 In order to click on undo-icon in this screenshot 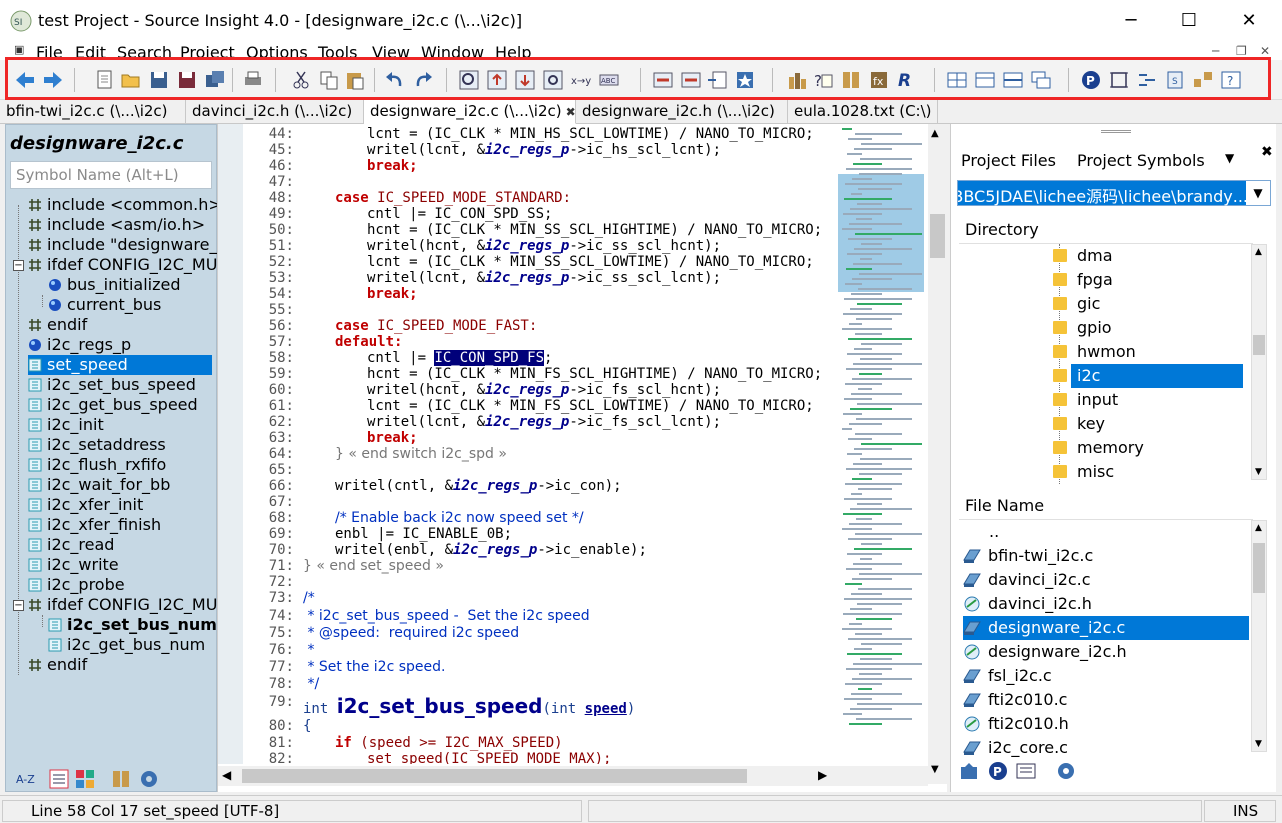, I will do `click(395, 80)`.